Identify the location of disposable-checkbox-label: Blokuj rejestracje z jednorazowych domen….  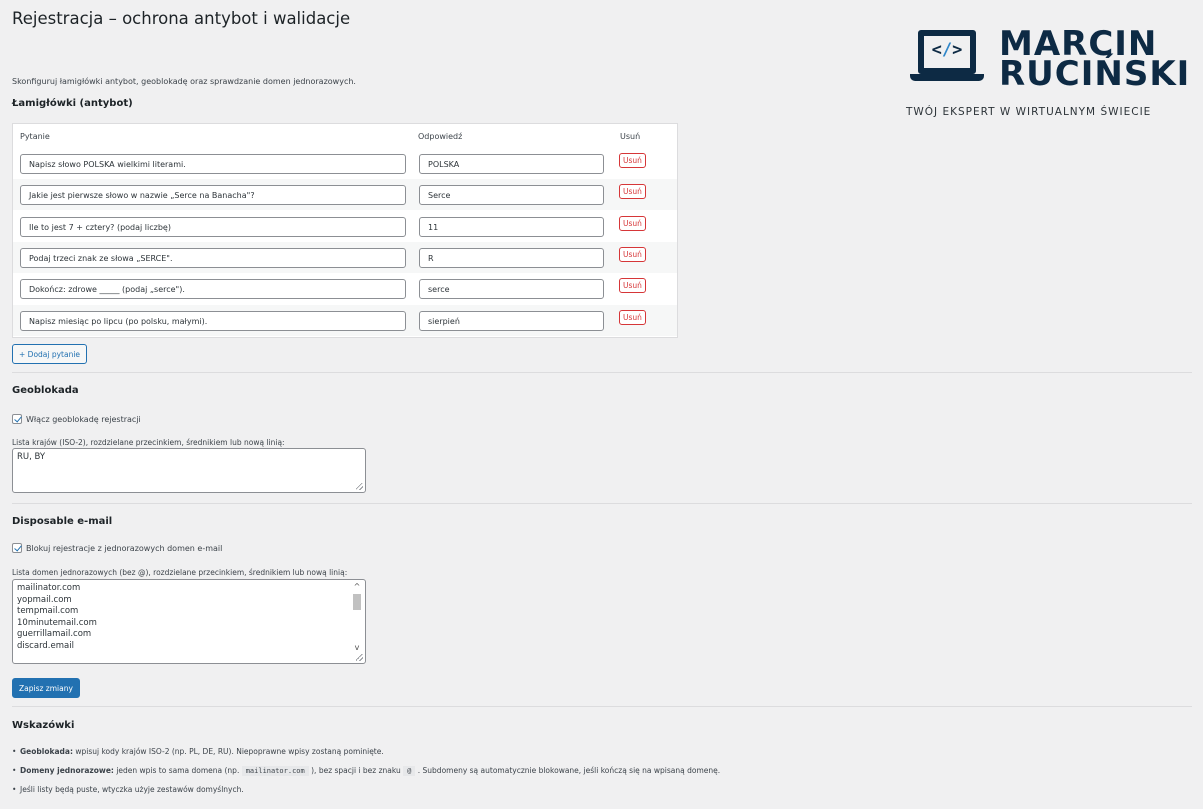
(124, 548).